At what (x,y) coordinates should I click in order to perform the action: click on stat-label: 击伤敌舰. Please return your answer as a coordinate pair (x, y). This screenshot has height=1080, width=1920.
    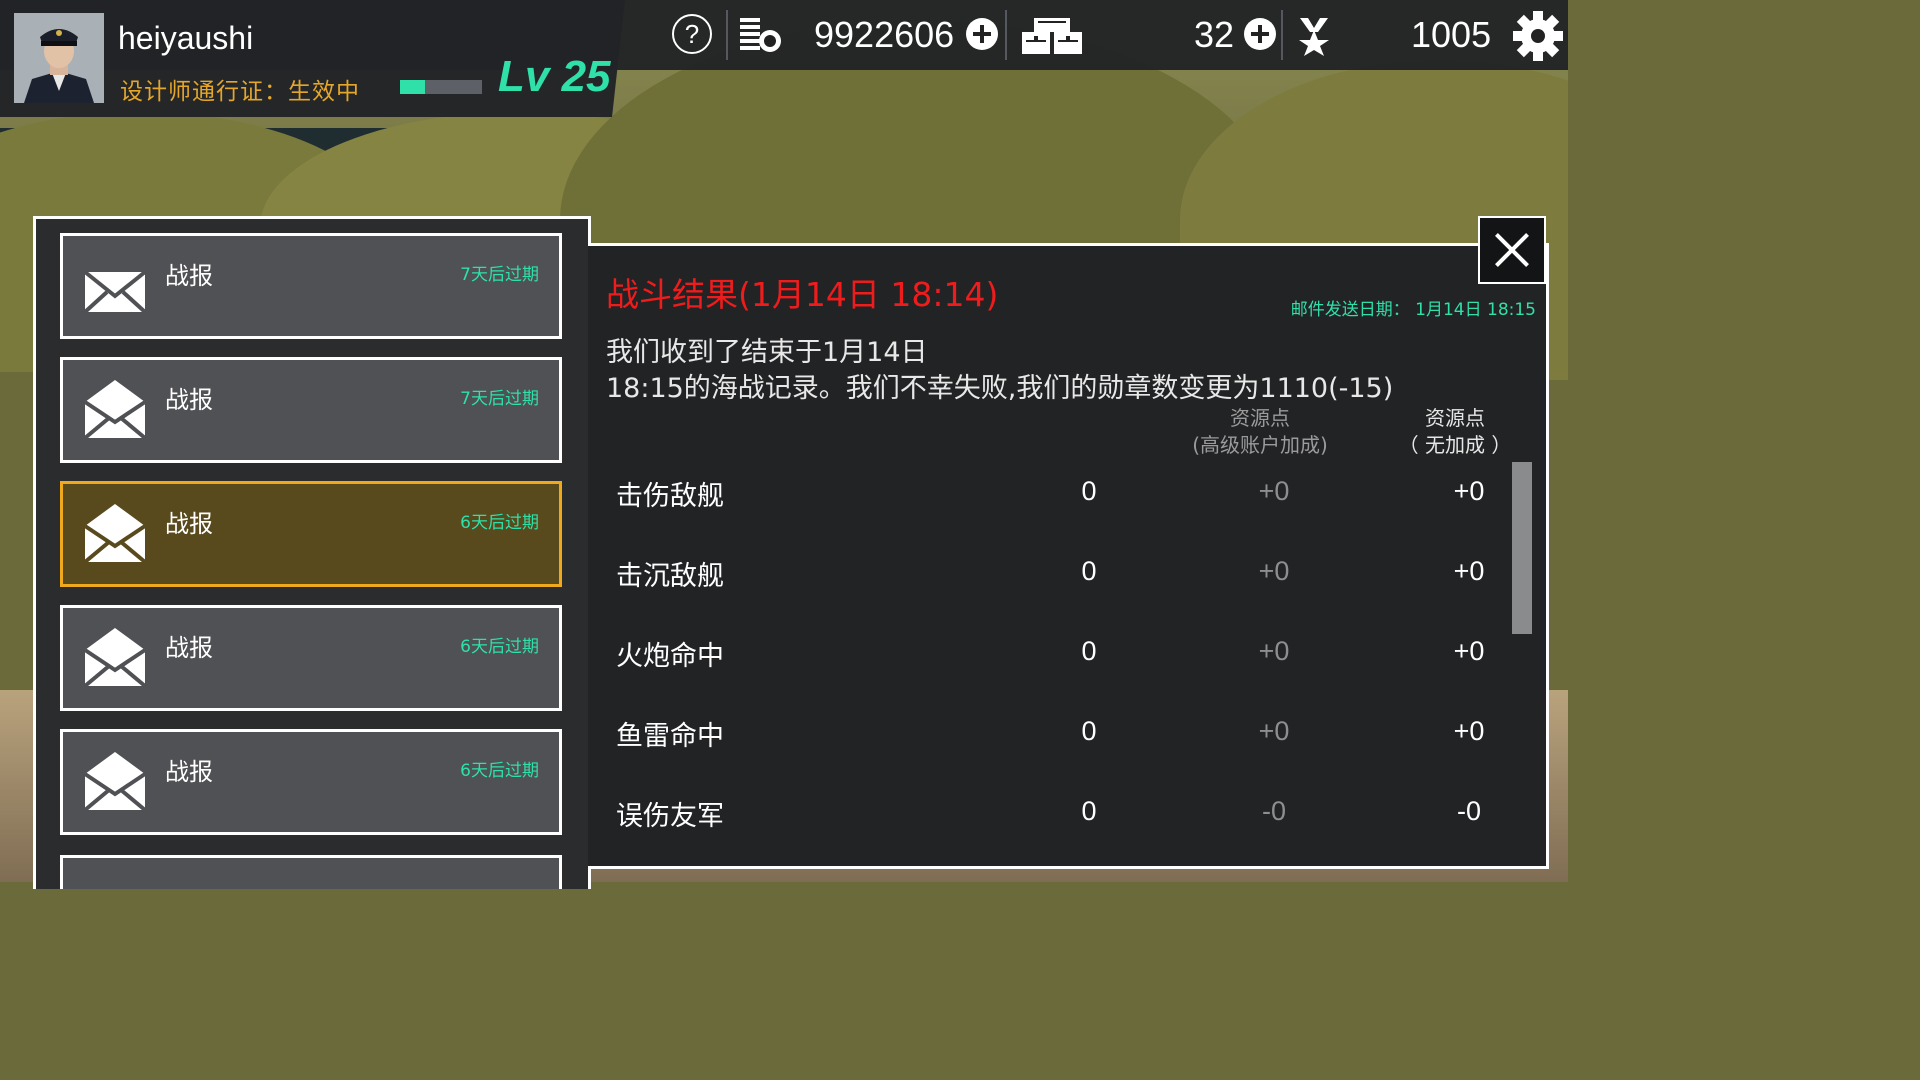
    Looking at the image, I should click on (670, 496).